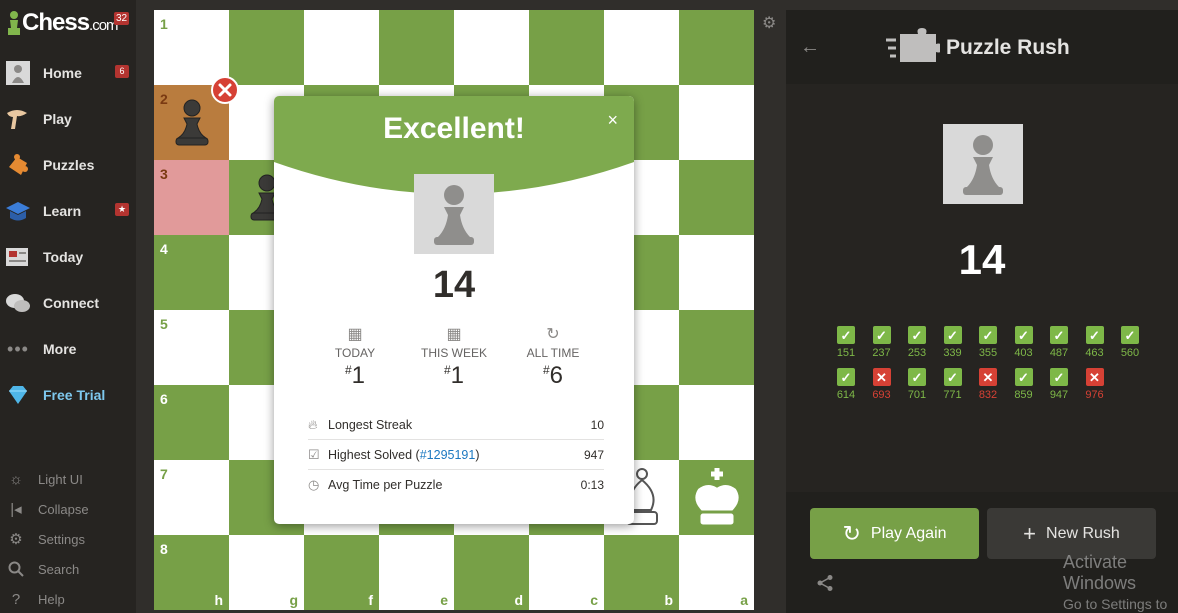 This screenshot has width=1178, height=613. I want to click on rank-label: 5, so click(164, 324).